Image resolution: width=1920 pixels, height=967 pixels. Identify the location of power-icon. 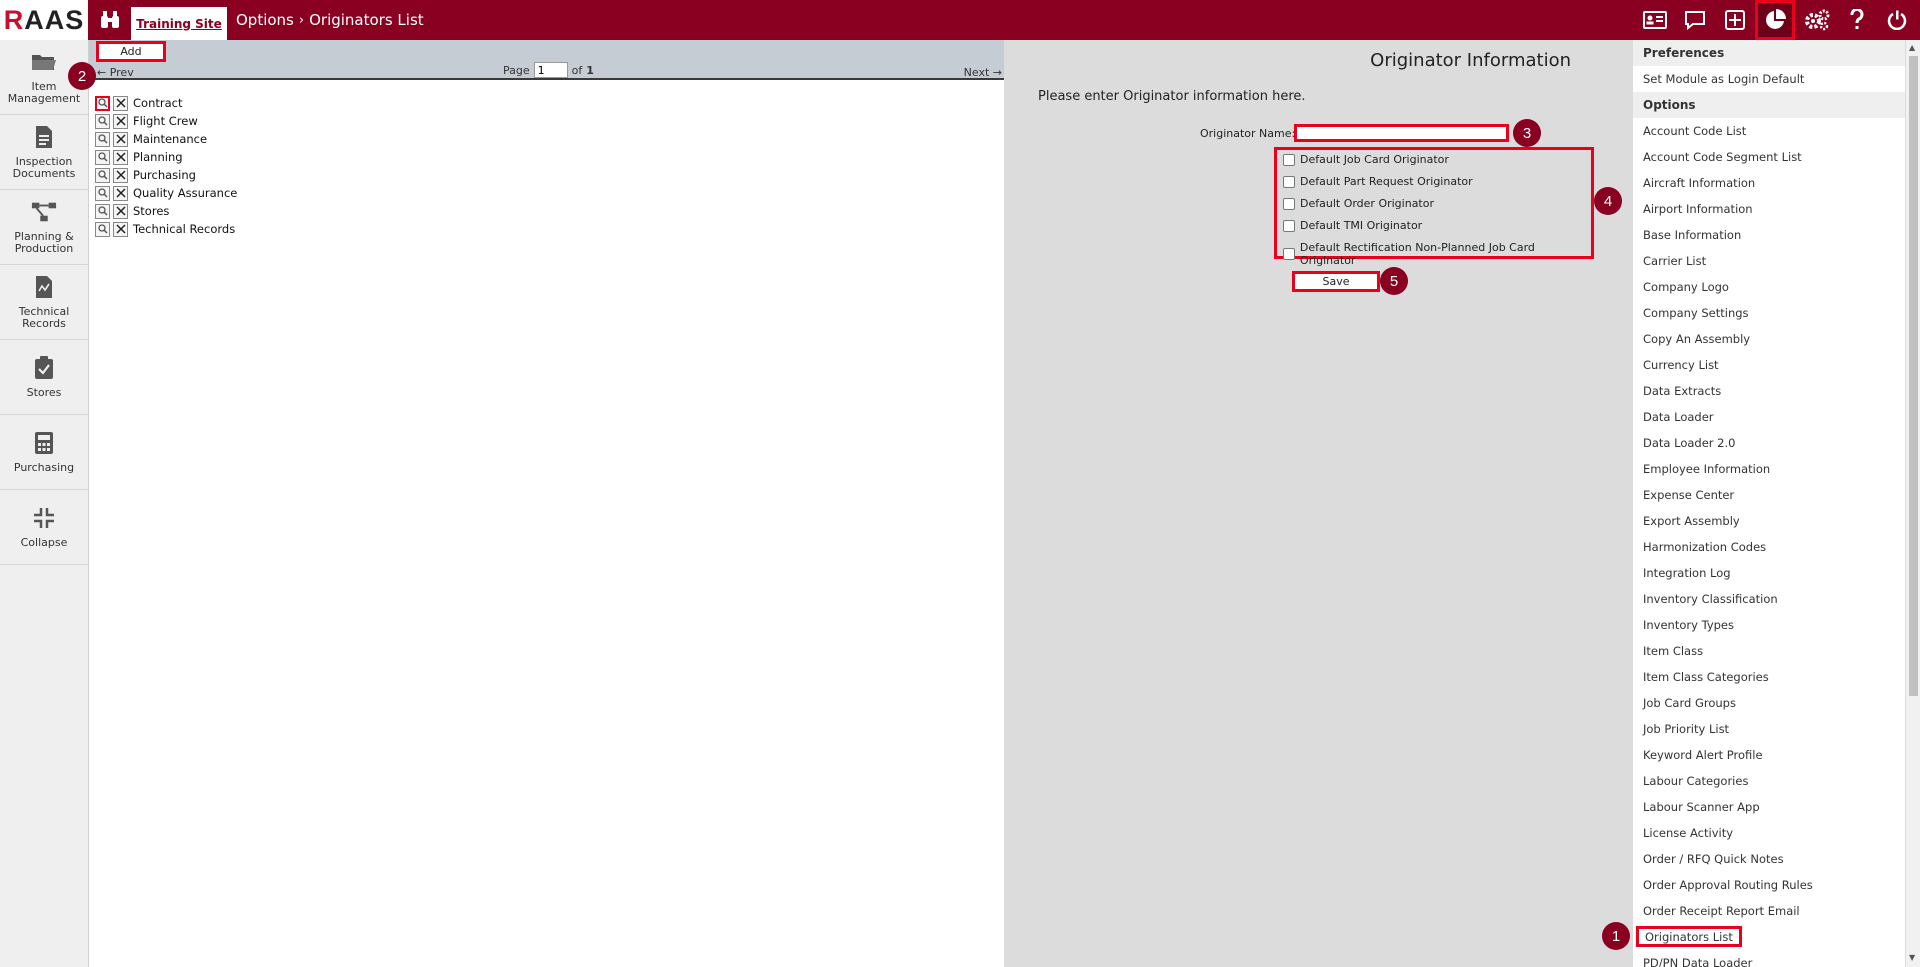
(1897, 20).